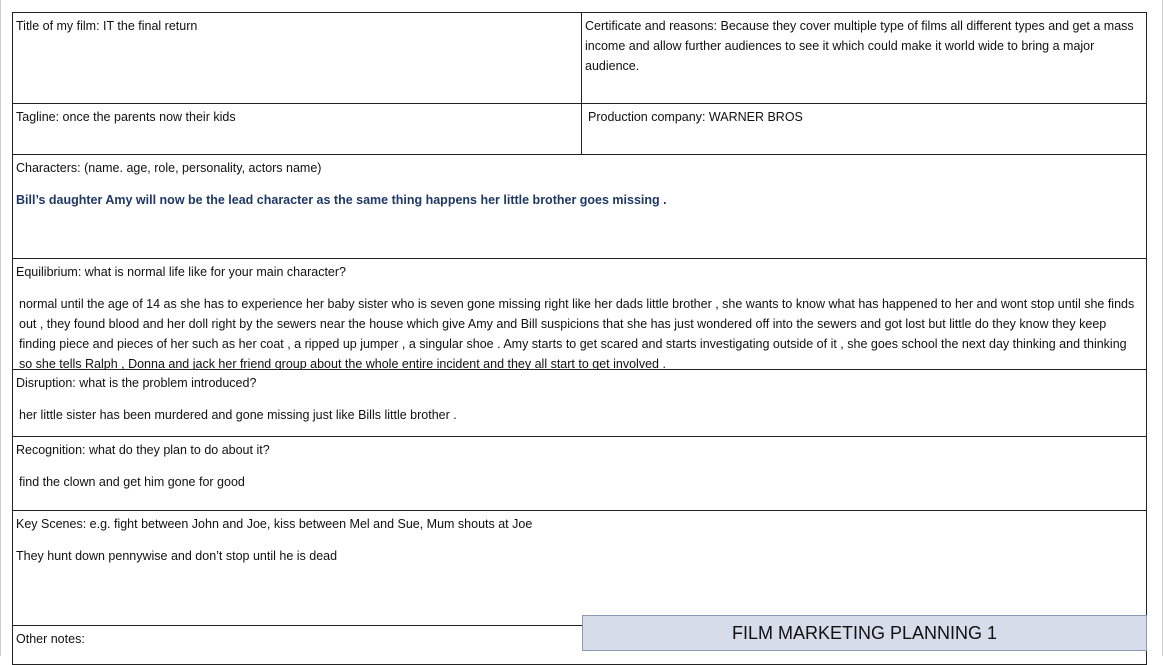 The image size is (1163, 665). Describe the element at coordinates (0, 328) in the screenshot. I see `page-edge-left` at that location.